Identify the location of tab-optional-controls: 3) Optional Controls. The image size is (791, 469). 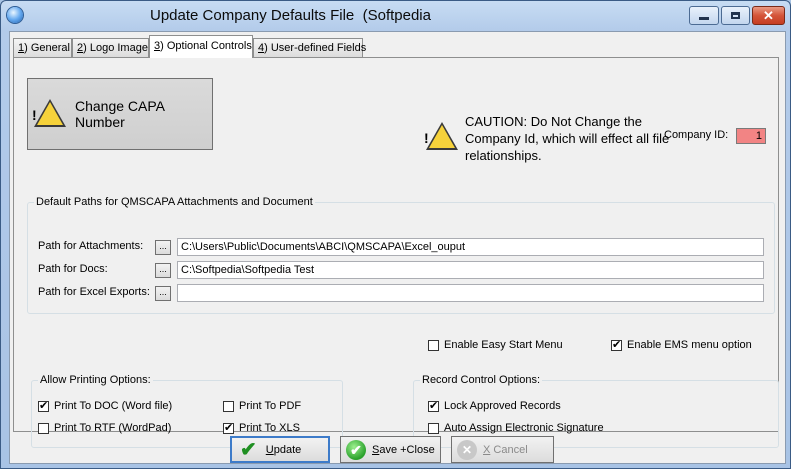
(201, 46).